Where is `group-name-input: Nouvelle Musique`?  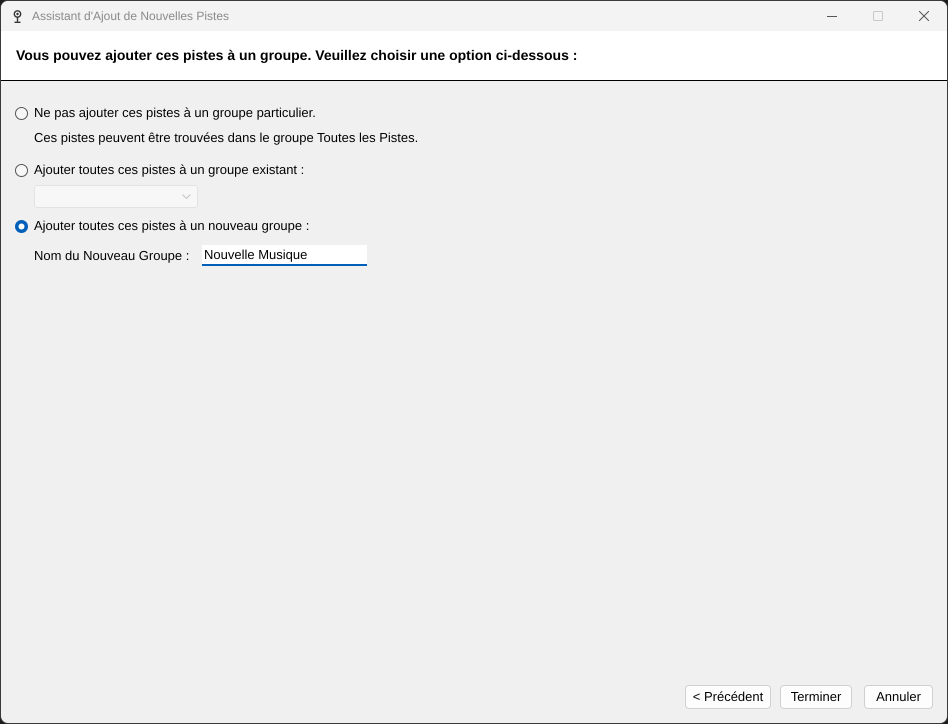 group-name-input: Nouvelle Musique is located at coordinates (284, 255).